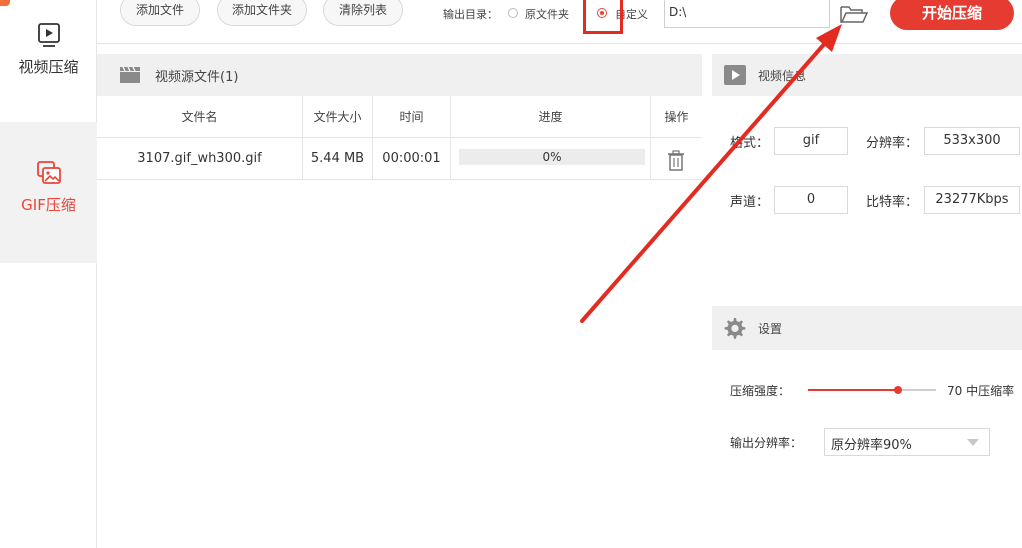 This screenshot has height=548, width=1022. I want to click on column-header-size: 文件大小, so click(338, 117).